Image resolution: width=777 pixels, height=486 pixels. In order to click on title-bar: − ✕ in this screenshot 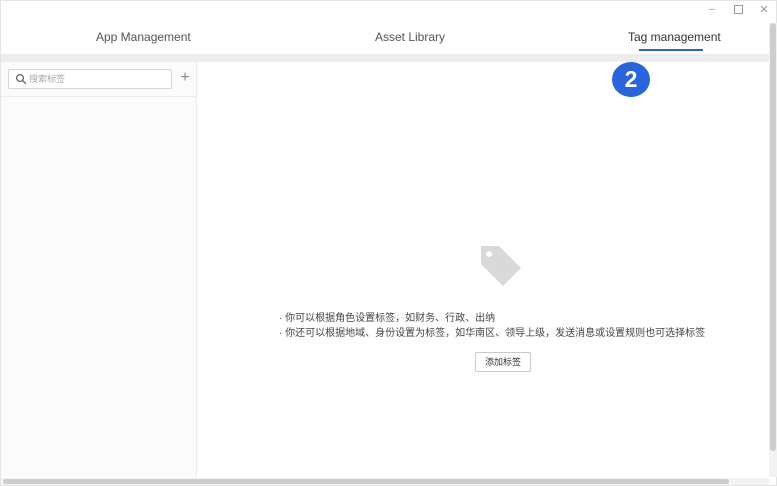, I will do `click(388, 10)`.